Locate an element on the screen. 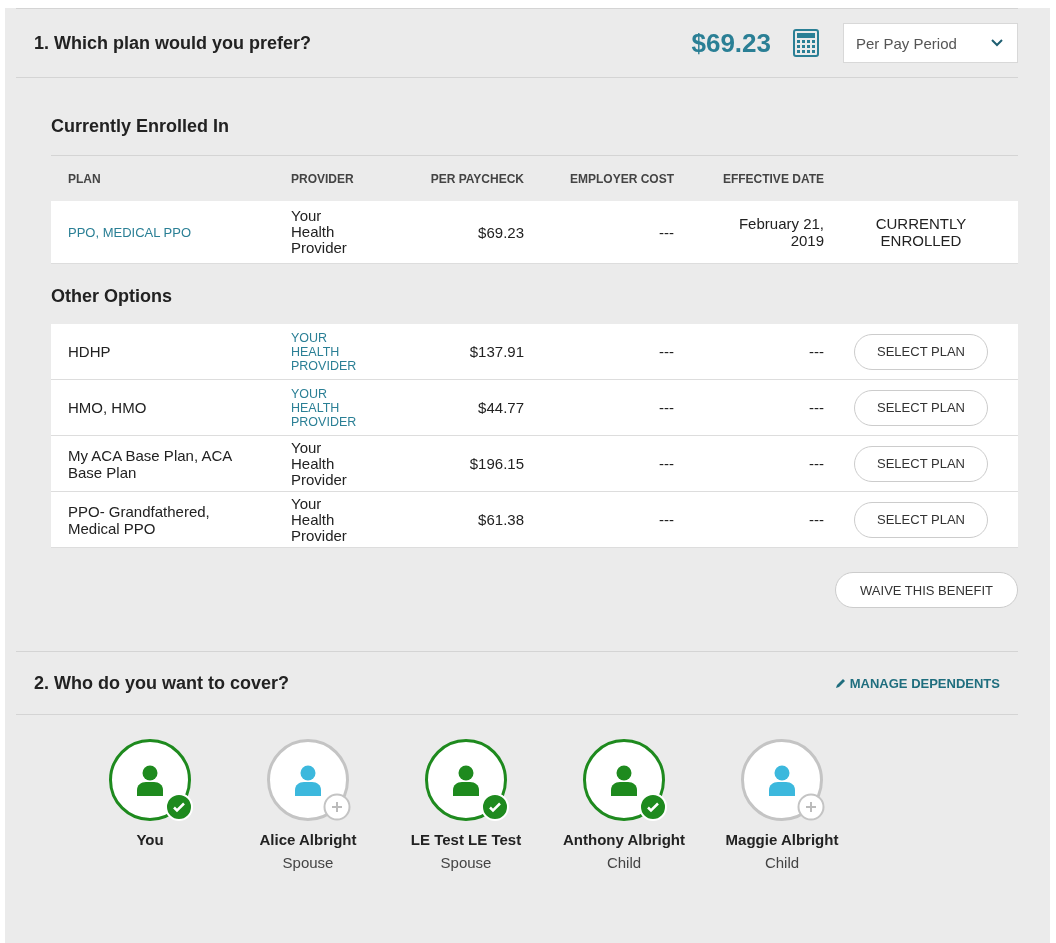  person-name: Alice Albright is located at coordinates (308, 839).